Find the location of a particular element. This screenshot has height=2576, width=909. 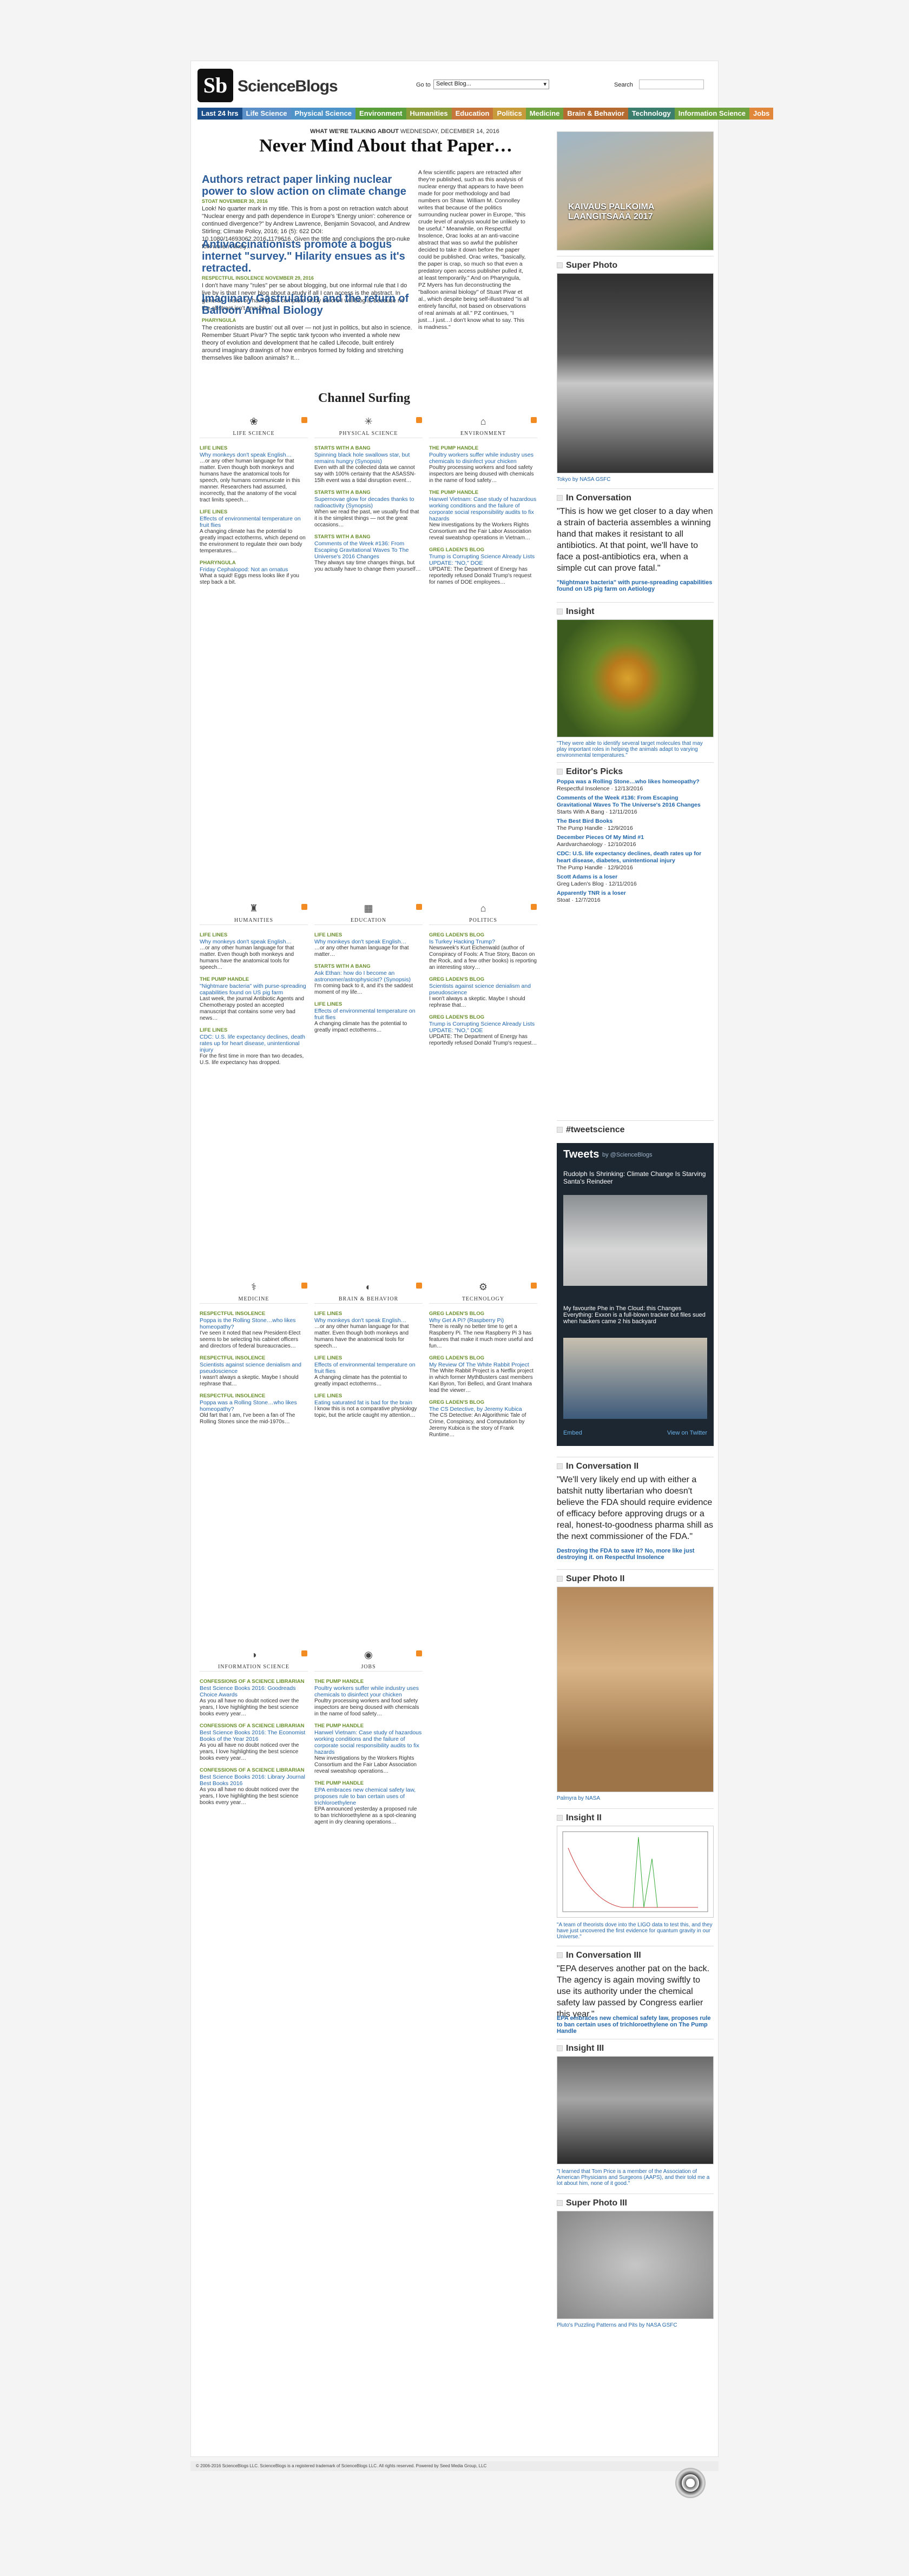

category-header: ❀ Life Science is located at coordinates (254, 427).